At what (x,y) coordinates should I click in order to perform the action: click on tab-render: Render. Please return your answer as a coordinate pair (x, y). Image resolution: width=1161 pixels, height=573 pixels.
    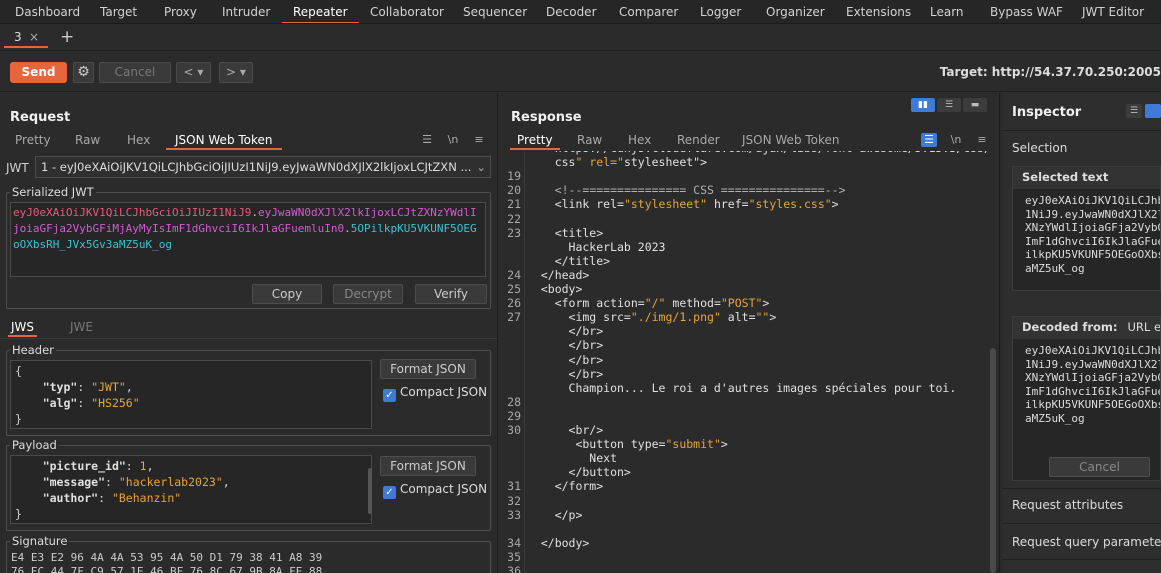
    Looking at the image, I should click on (698, 141).